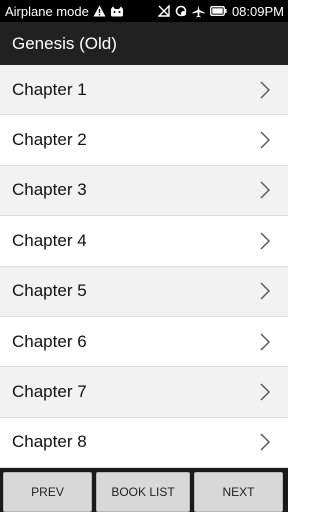 The height and width of the screenshot is (512, 320). Describe the element at coordinates (181, 11) in the screenshot. I see `sync-icon` at that location.